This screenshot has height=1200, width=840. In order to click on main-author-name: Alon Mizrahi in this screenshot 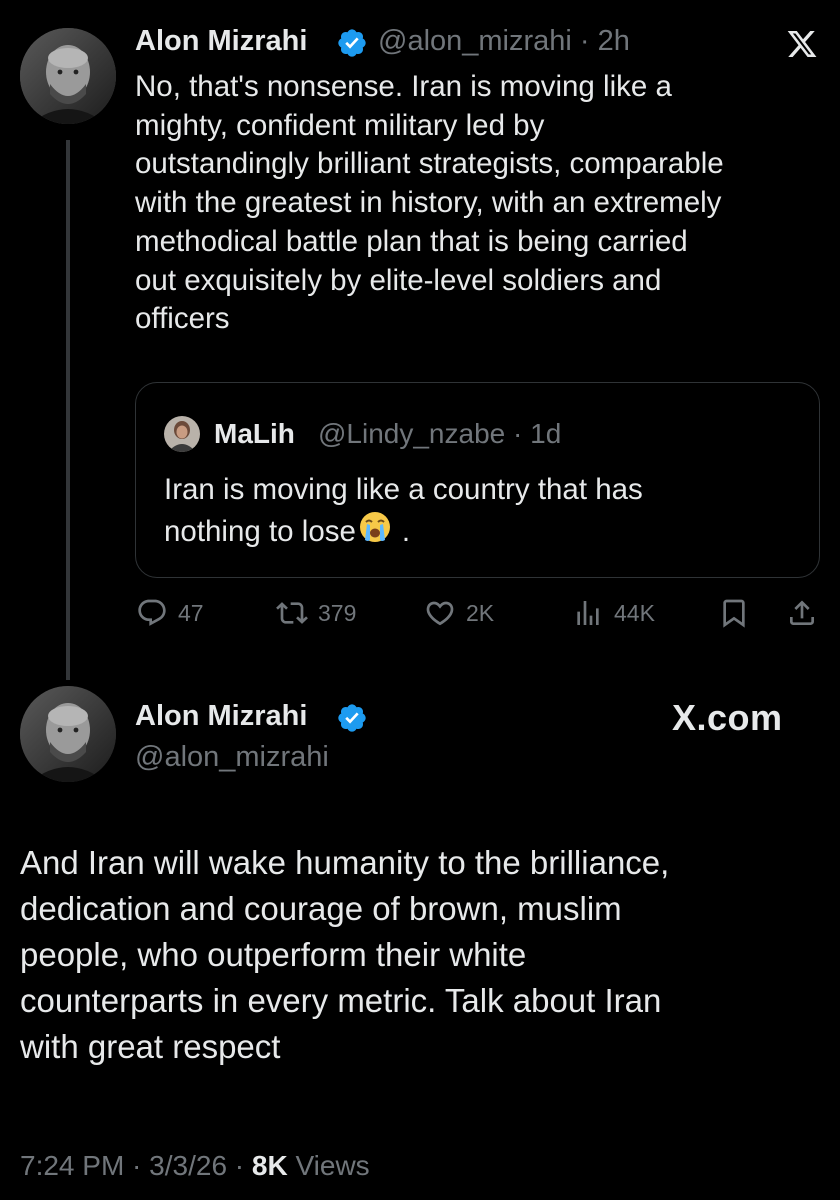, I will do `click(221, 716)`.